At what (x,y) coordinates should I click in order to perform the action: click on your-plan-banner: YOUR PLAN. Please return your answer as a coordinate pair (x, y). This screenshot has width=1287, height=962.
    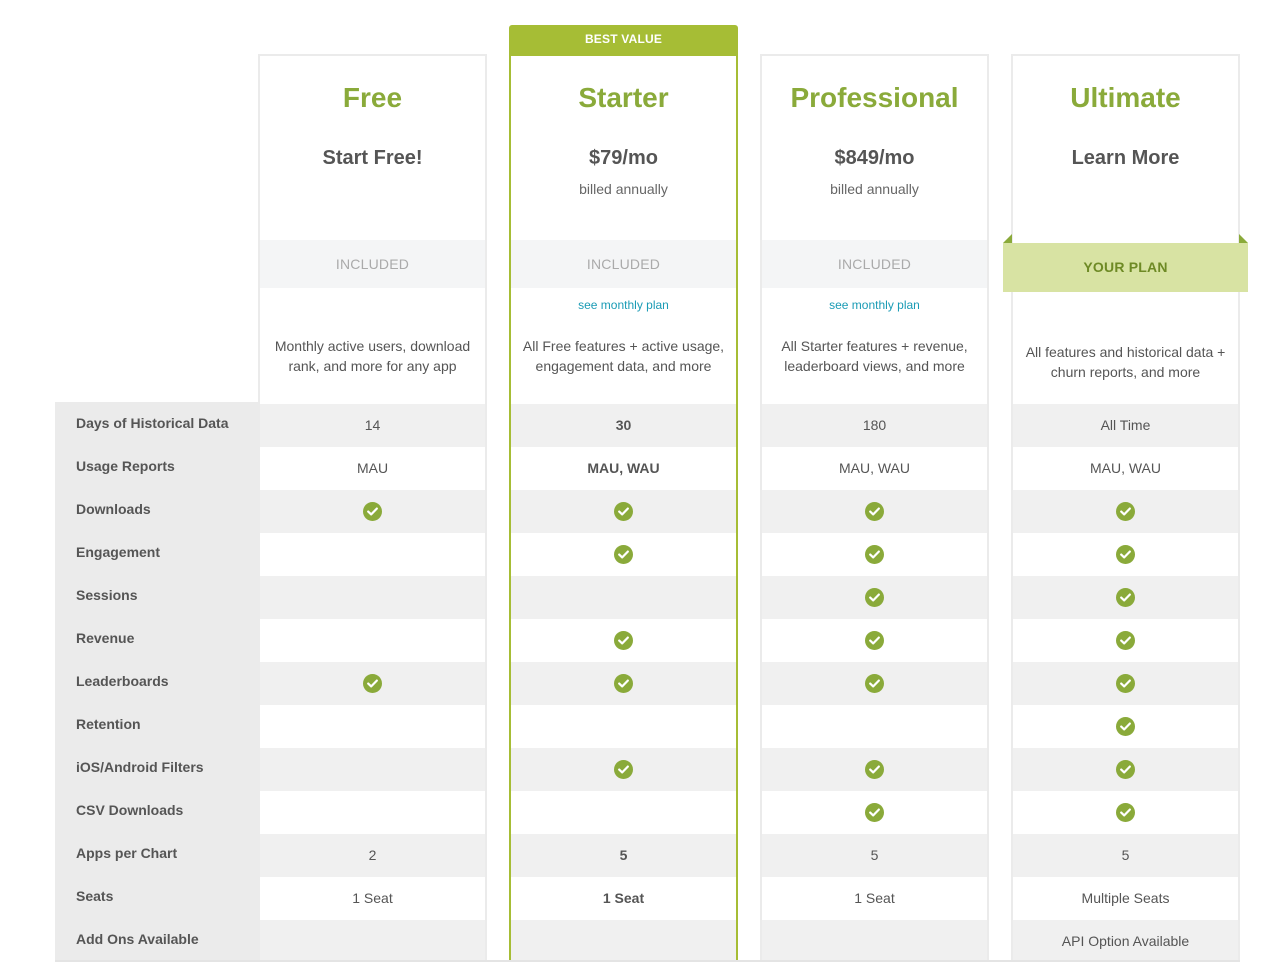
    Looking at the image, I should click on (1125, 267).